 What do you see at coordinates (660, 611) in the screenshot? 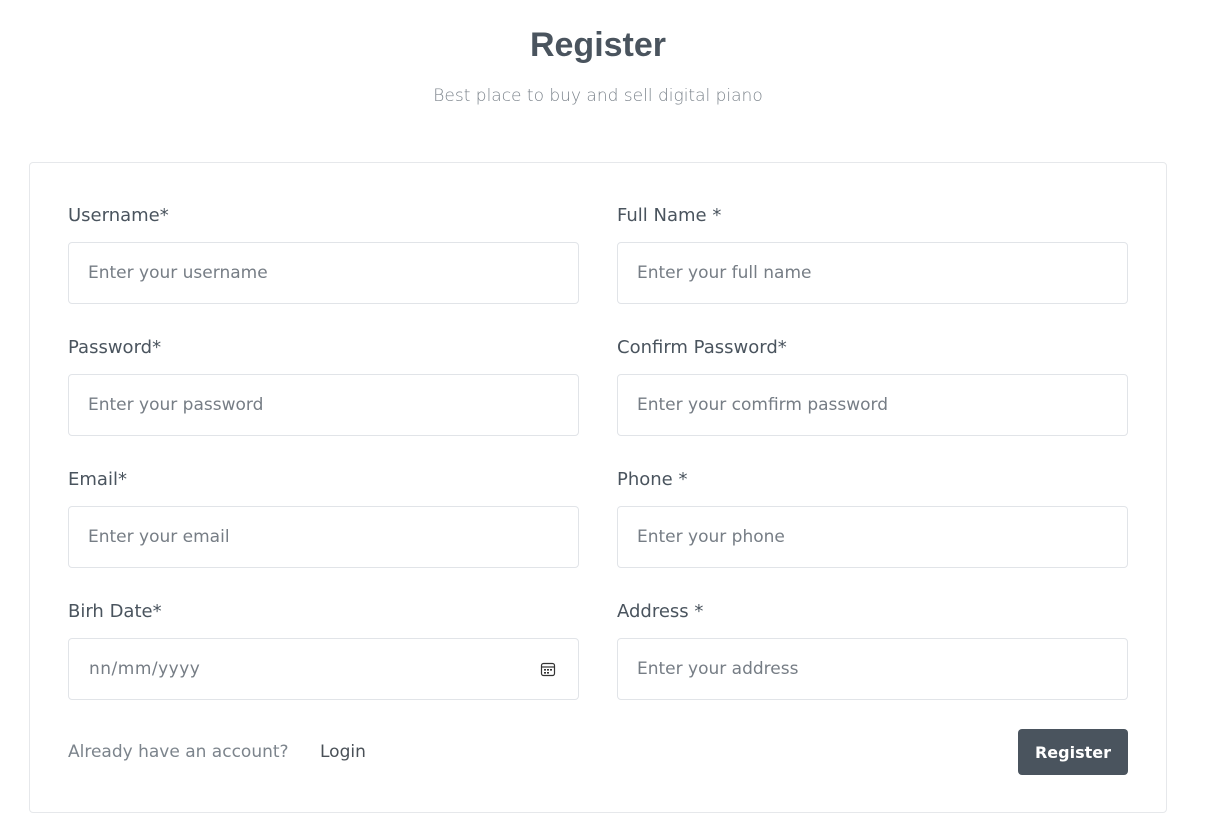
I see `address-label: Address *` at bounding box center [660, 611].